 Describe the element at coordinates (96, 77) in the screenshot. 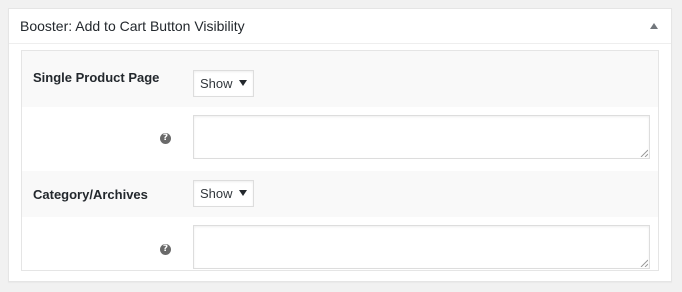

I see `single-product-page-label: Single Product Page` at that location.